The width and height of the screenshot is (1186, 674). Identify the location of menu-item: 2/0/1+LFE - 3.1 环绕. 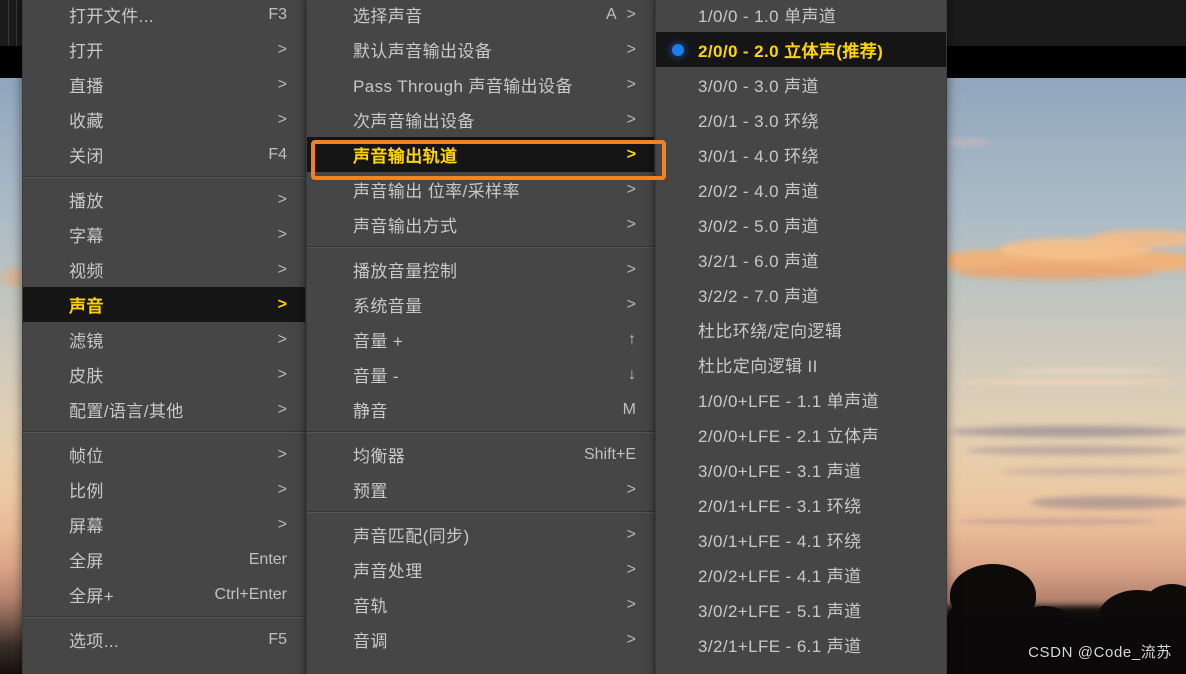
(801, 504).